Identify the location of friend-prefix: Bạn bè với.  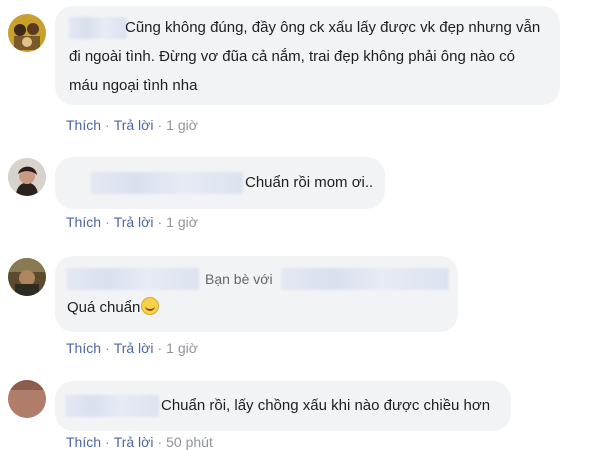
(239, 279).